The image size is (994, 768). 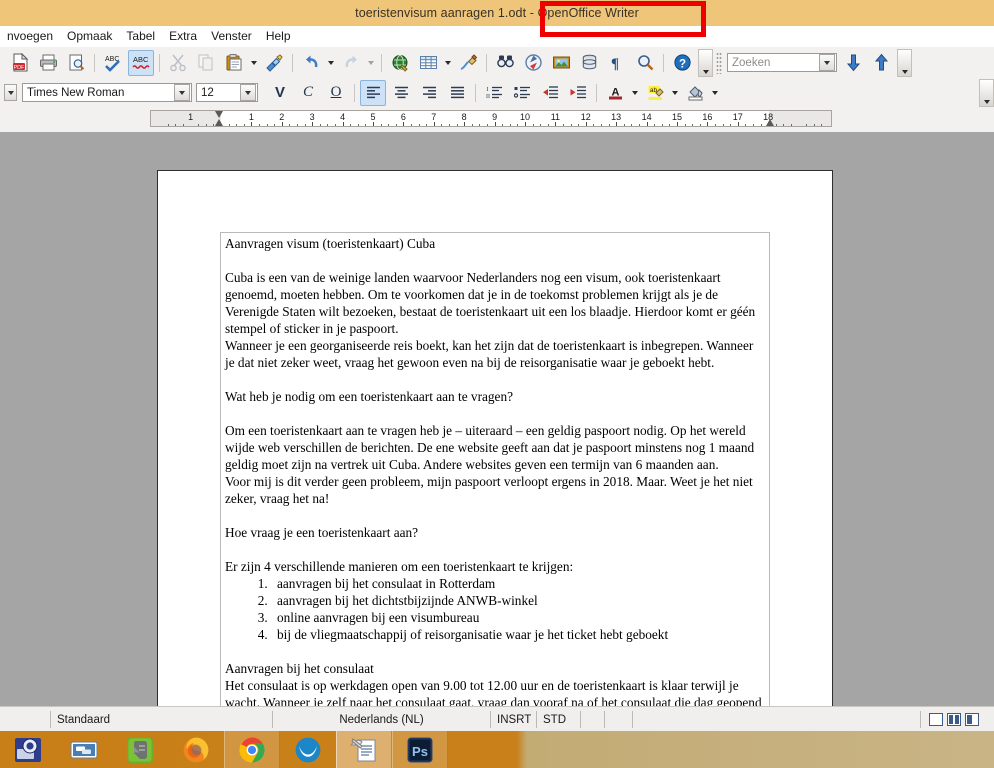 I want to click on status-selection-mode: STD, so click(x=558, y=719).